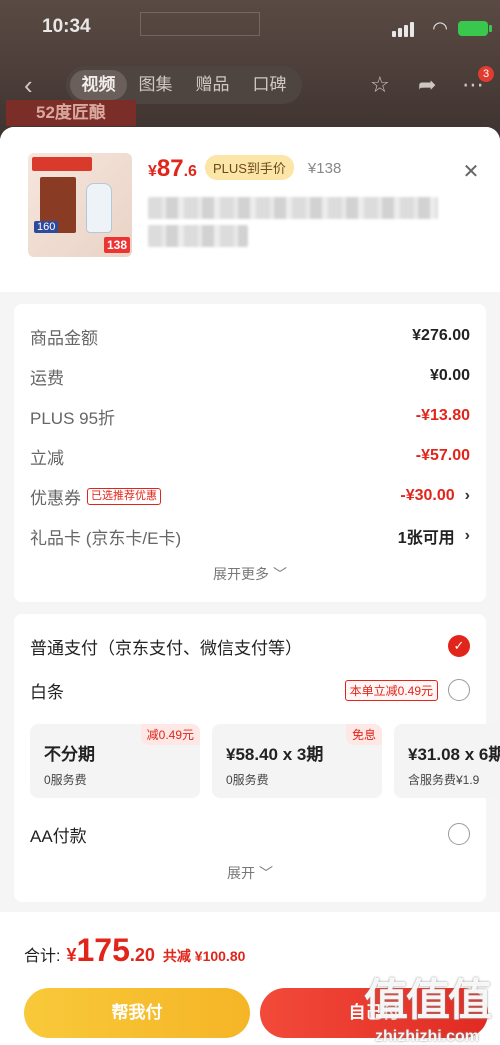  Describe the element at coordinates (200, 24) in the screenshot. I see `brand-seal-logo` at that location.